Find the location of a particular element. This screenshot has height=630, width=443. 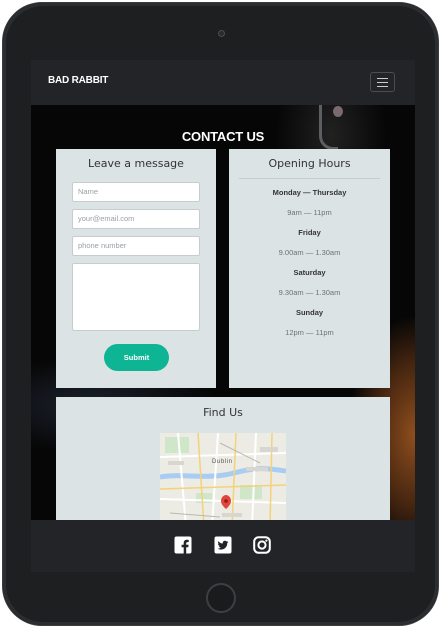

phone-input: phone number is located at coordinates (136, 246).